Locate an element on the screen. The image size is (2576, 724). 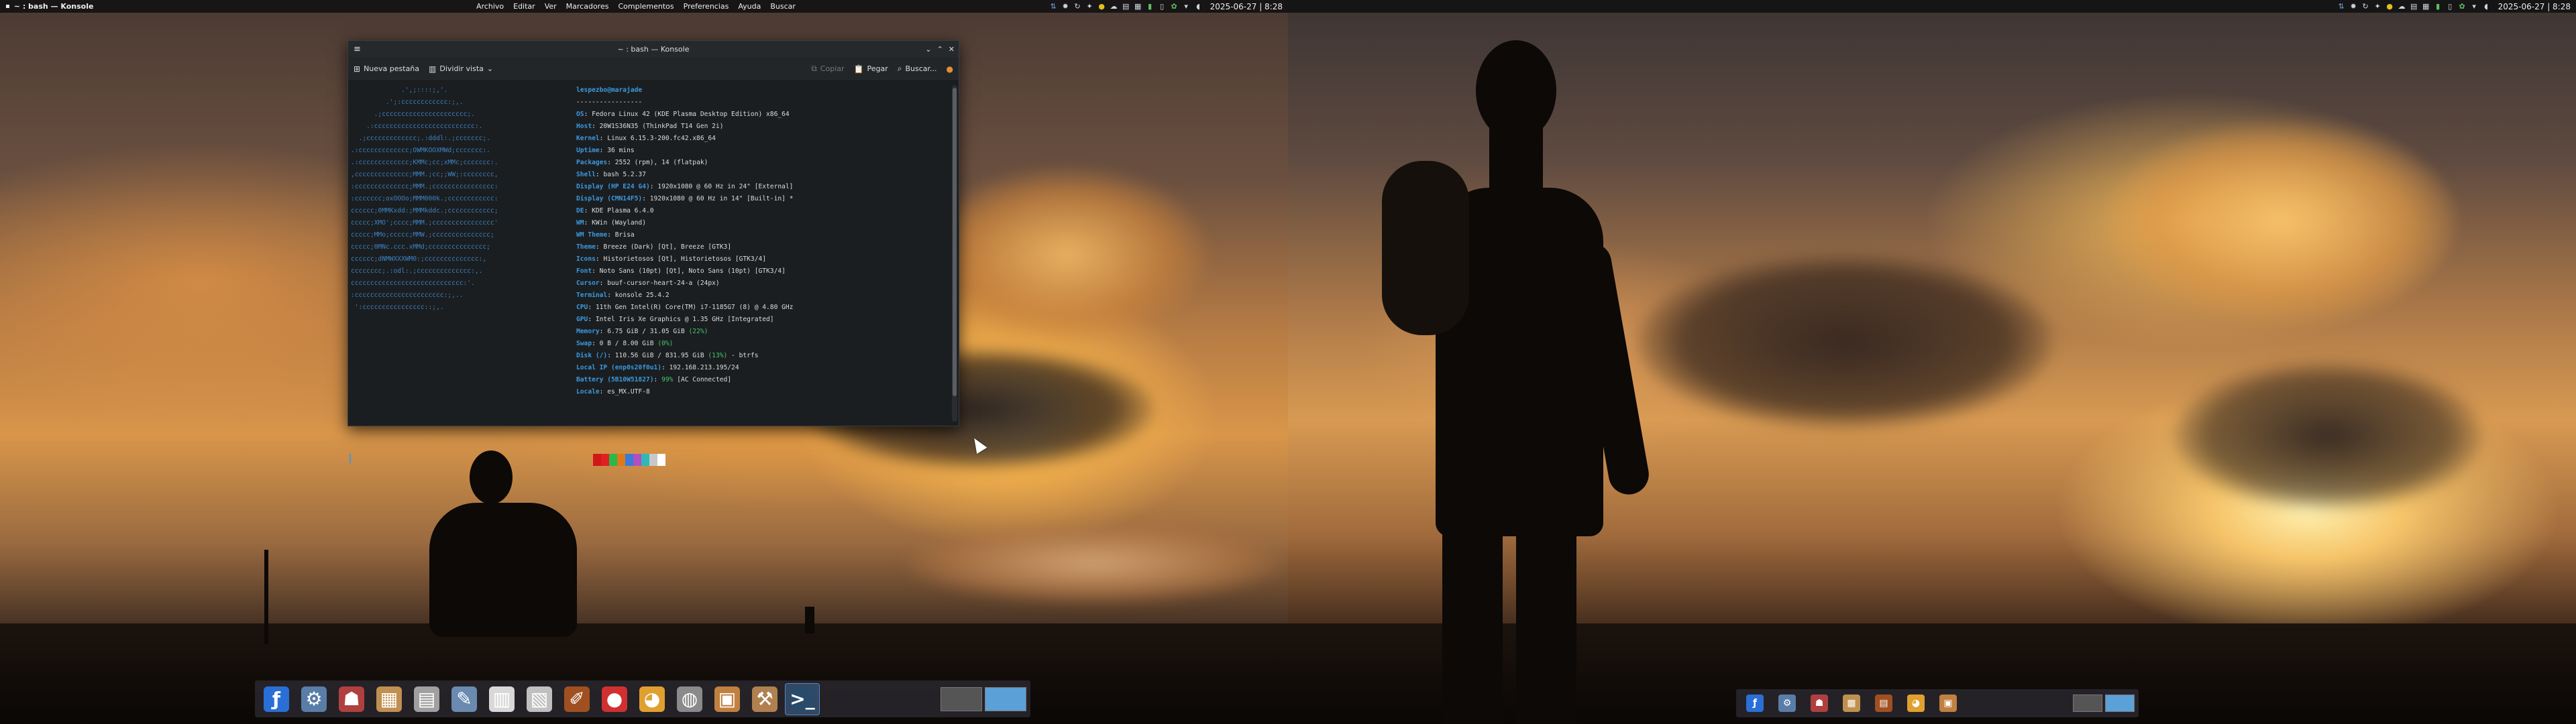
notes-task: ▧ is located at coordinates (539, 699).